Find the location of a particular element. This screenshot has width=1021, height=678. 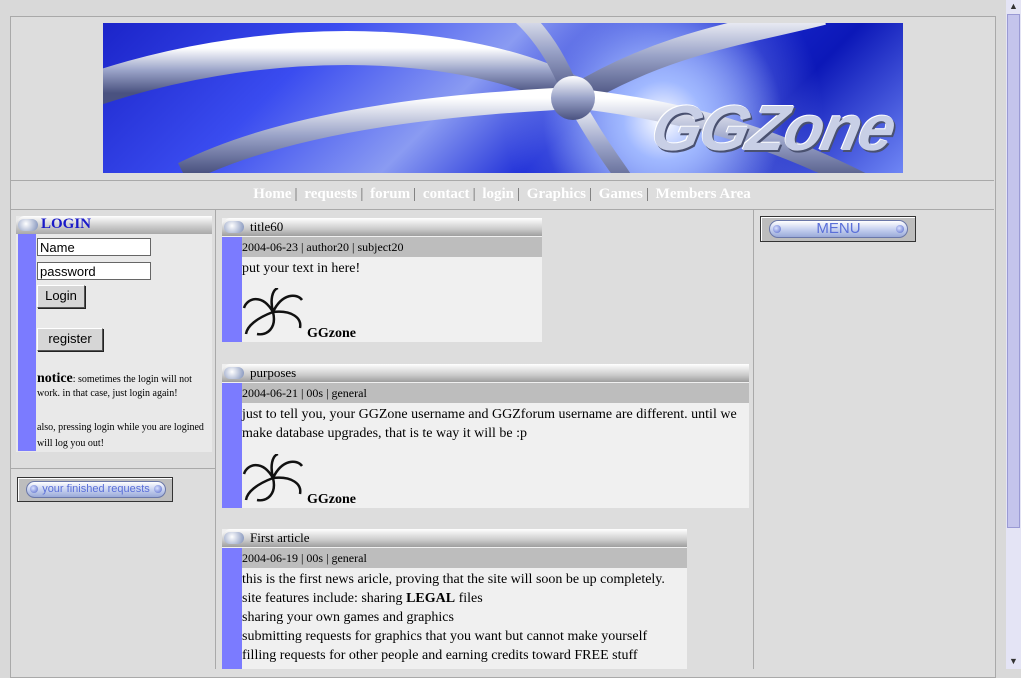

nav-games: Games is located at coordinates (621, 194).